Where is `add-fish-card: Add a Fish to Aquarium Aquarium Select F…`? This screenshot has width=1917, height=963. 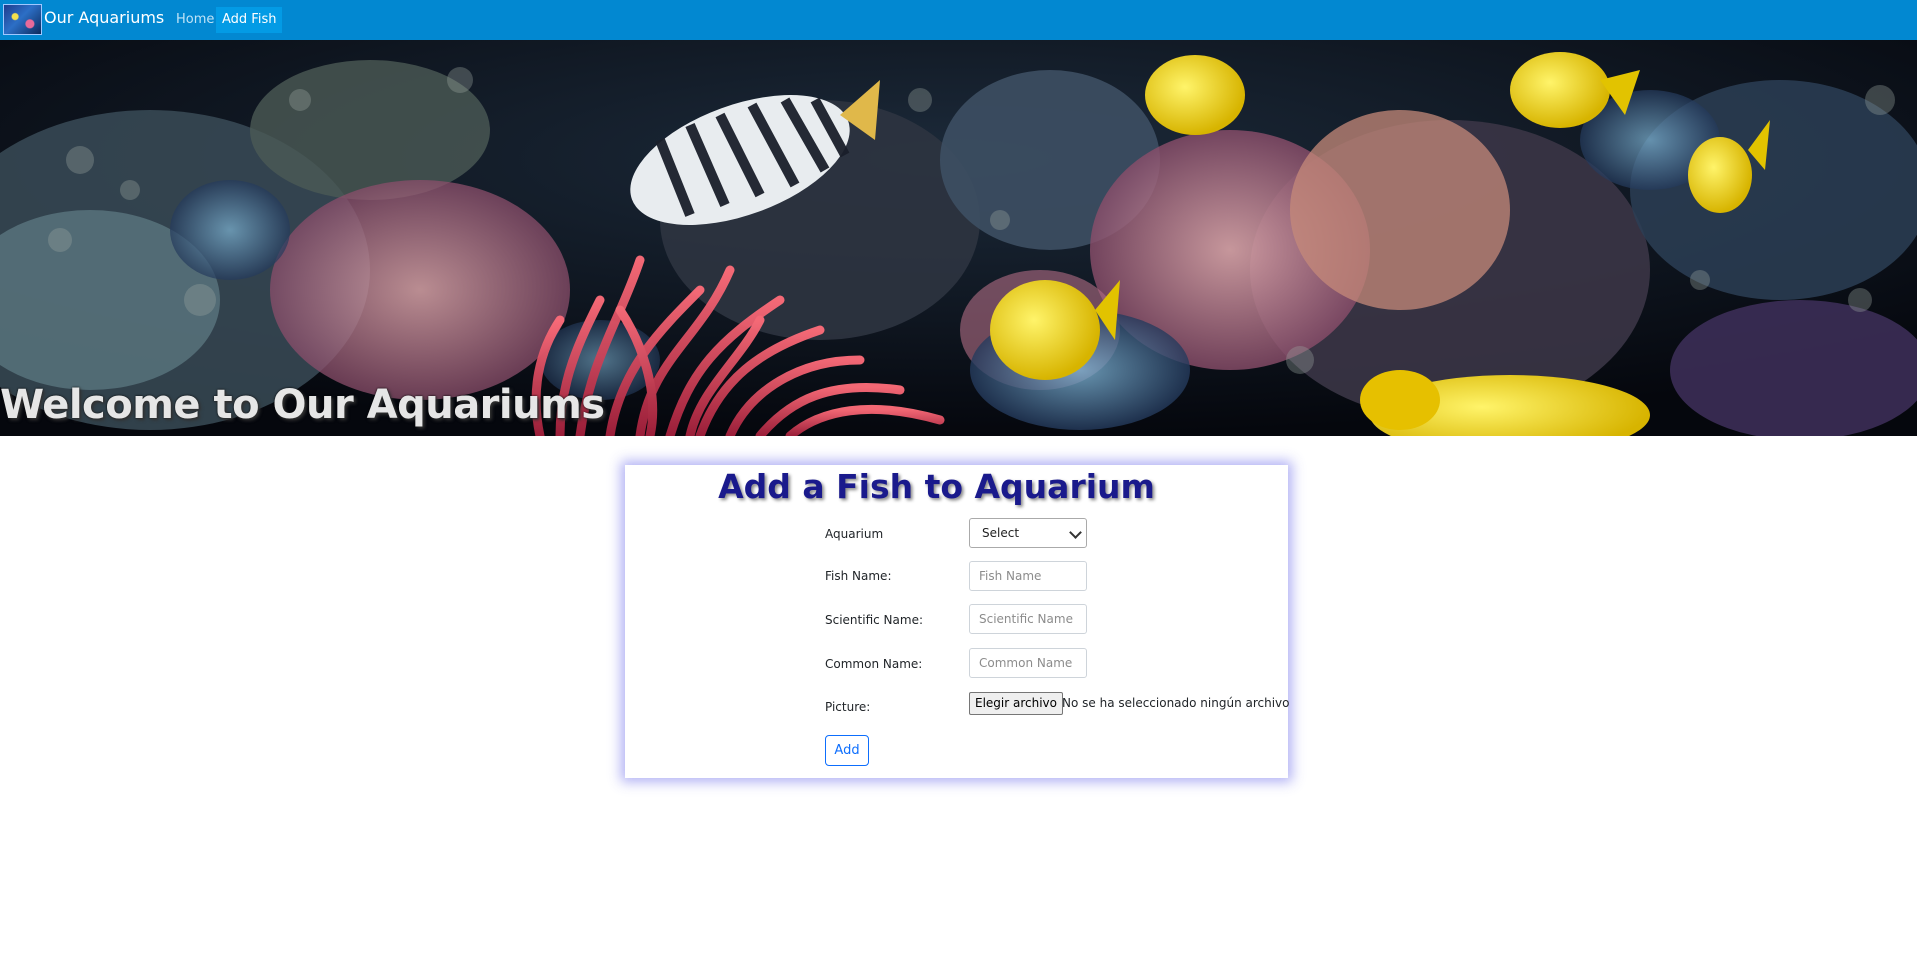 add-fish-card: Add a Fish to Aquarium Aquarium Select F… is located at coordinates (957, 621).